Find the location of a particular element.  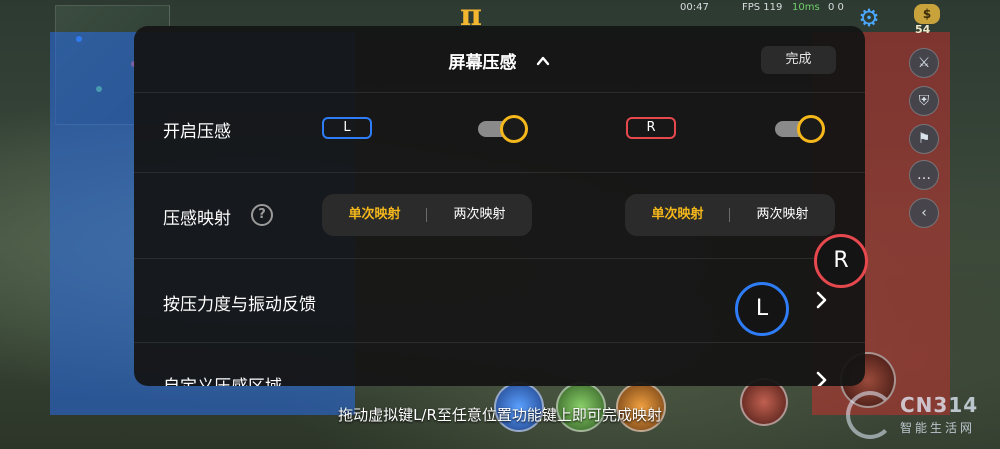

custom-area-label: 自定义压感区域 is located at coordinates (222, 379).